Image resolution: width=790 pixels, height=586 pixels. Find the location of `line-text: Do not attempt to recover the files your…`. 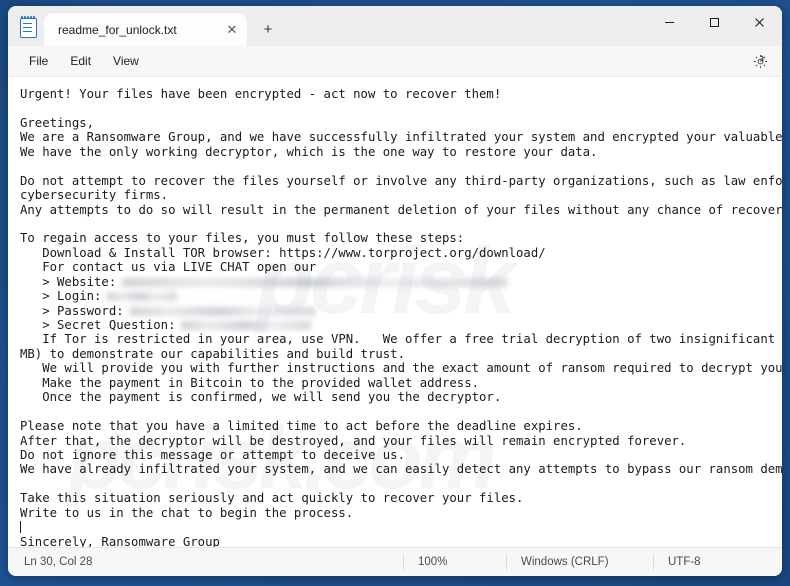

line-text: Do not attempt to recover the files your… is located at coordinates (401, 180).